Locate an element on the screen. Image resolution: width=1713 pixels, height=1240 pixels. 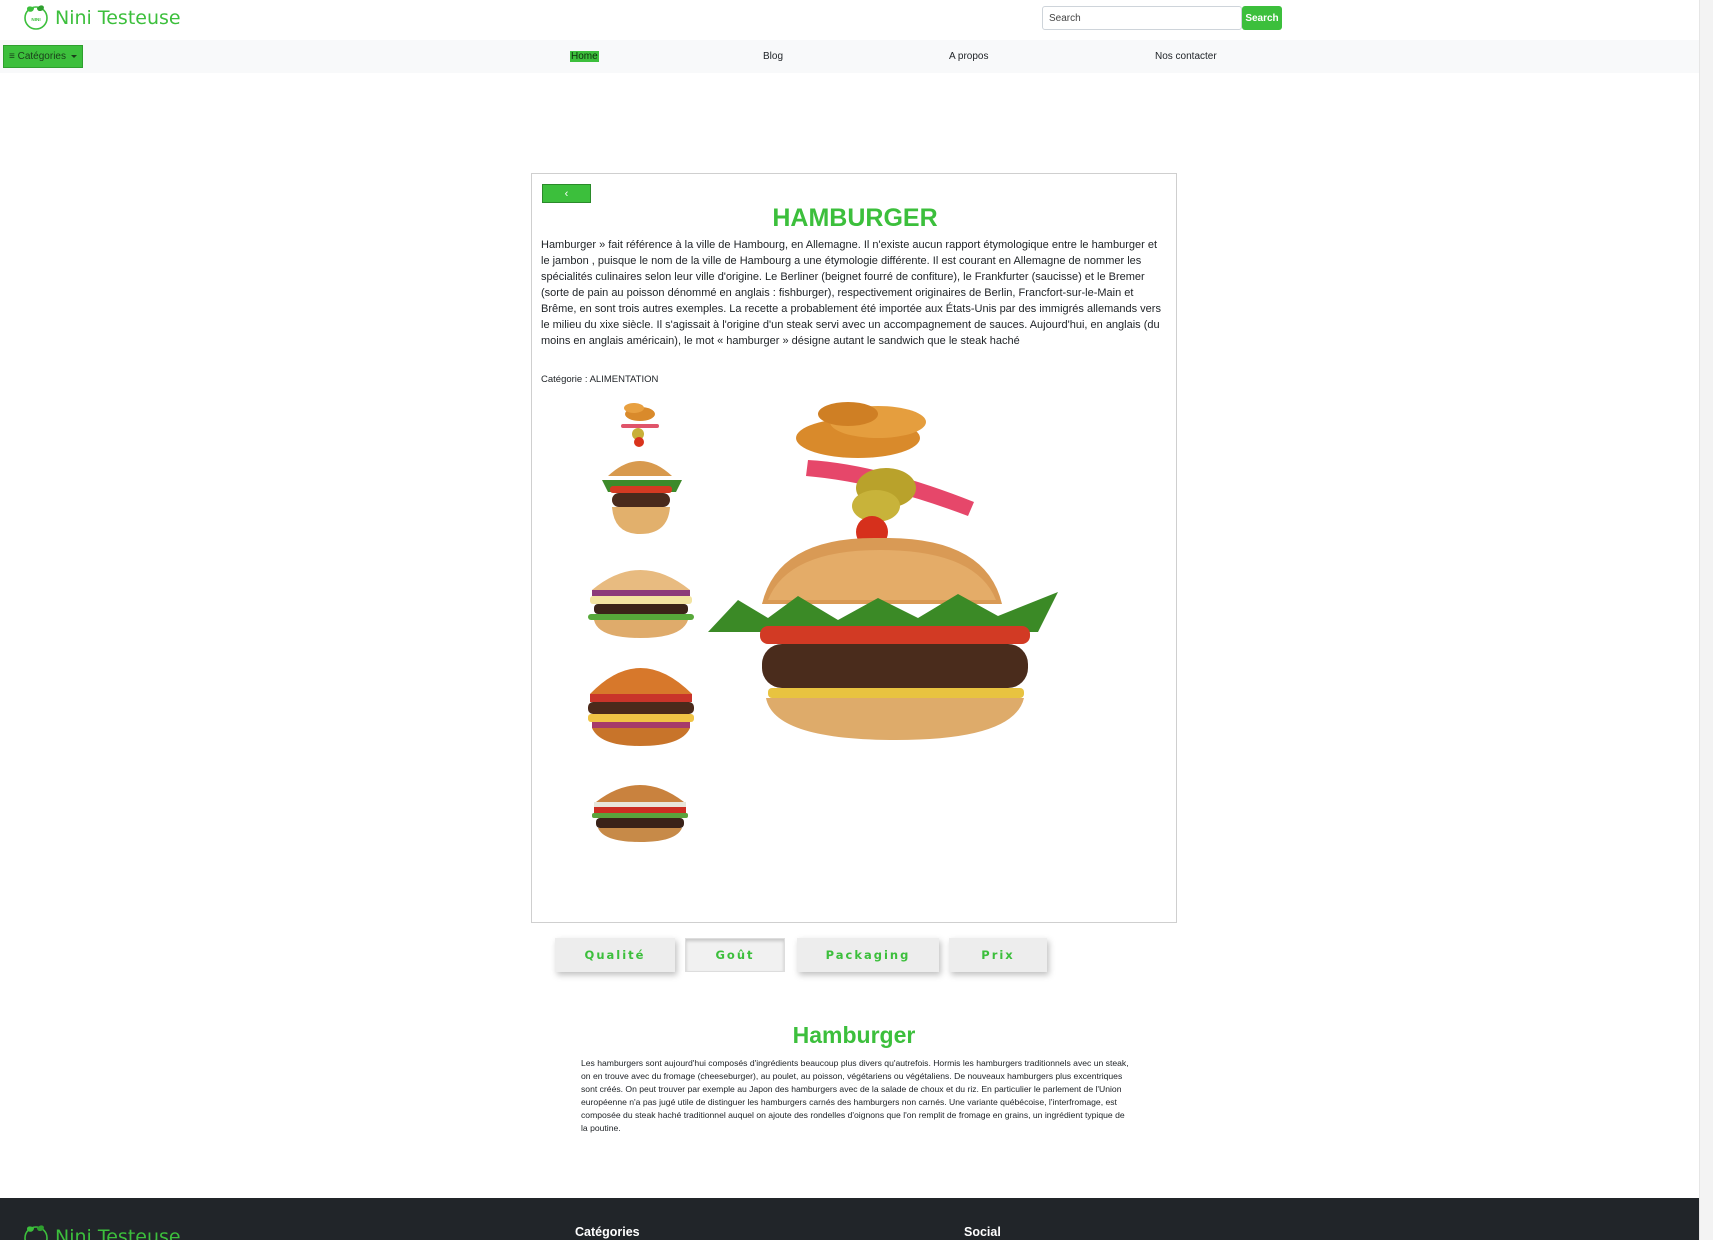
footer-logo: Nini Testeuse is located at coordinates (101, 1231).